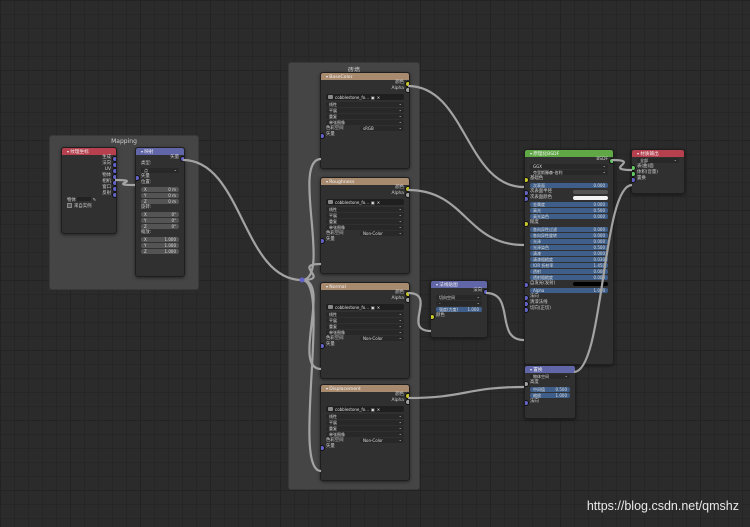 The image size is (750, 527). I want to click on material-output-node: 材质输出 全部 表(曲)面 体积(音量) 置换, so click(658, 171).